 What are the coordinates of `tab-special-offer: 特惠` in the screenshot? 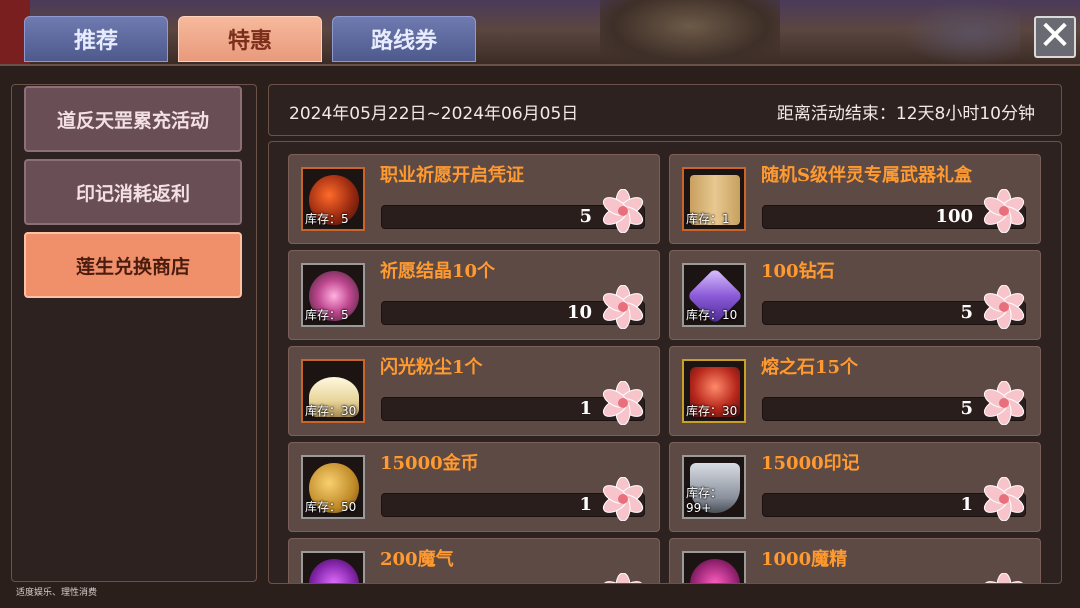 It's located at (250, 39).